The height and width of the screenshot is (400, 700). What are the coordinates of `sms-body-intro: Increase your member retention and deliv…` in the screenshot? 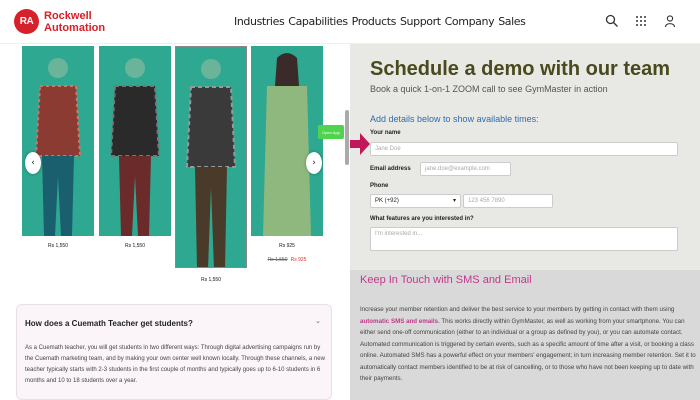 It's located at (517, 309).